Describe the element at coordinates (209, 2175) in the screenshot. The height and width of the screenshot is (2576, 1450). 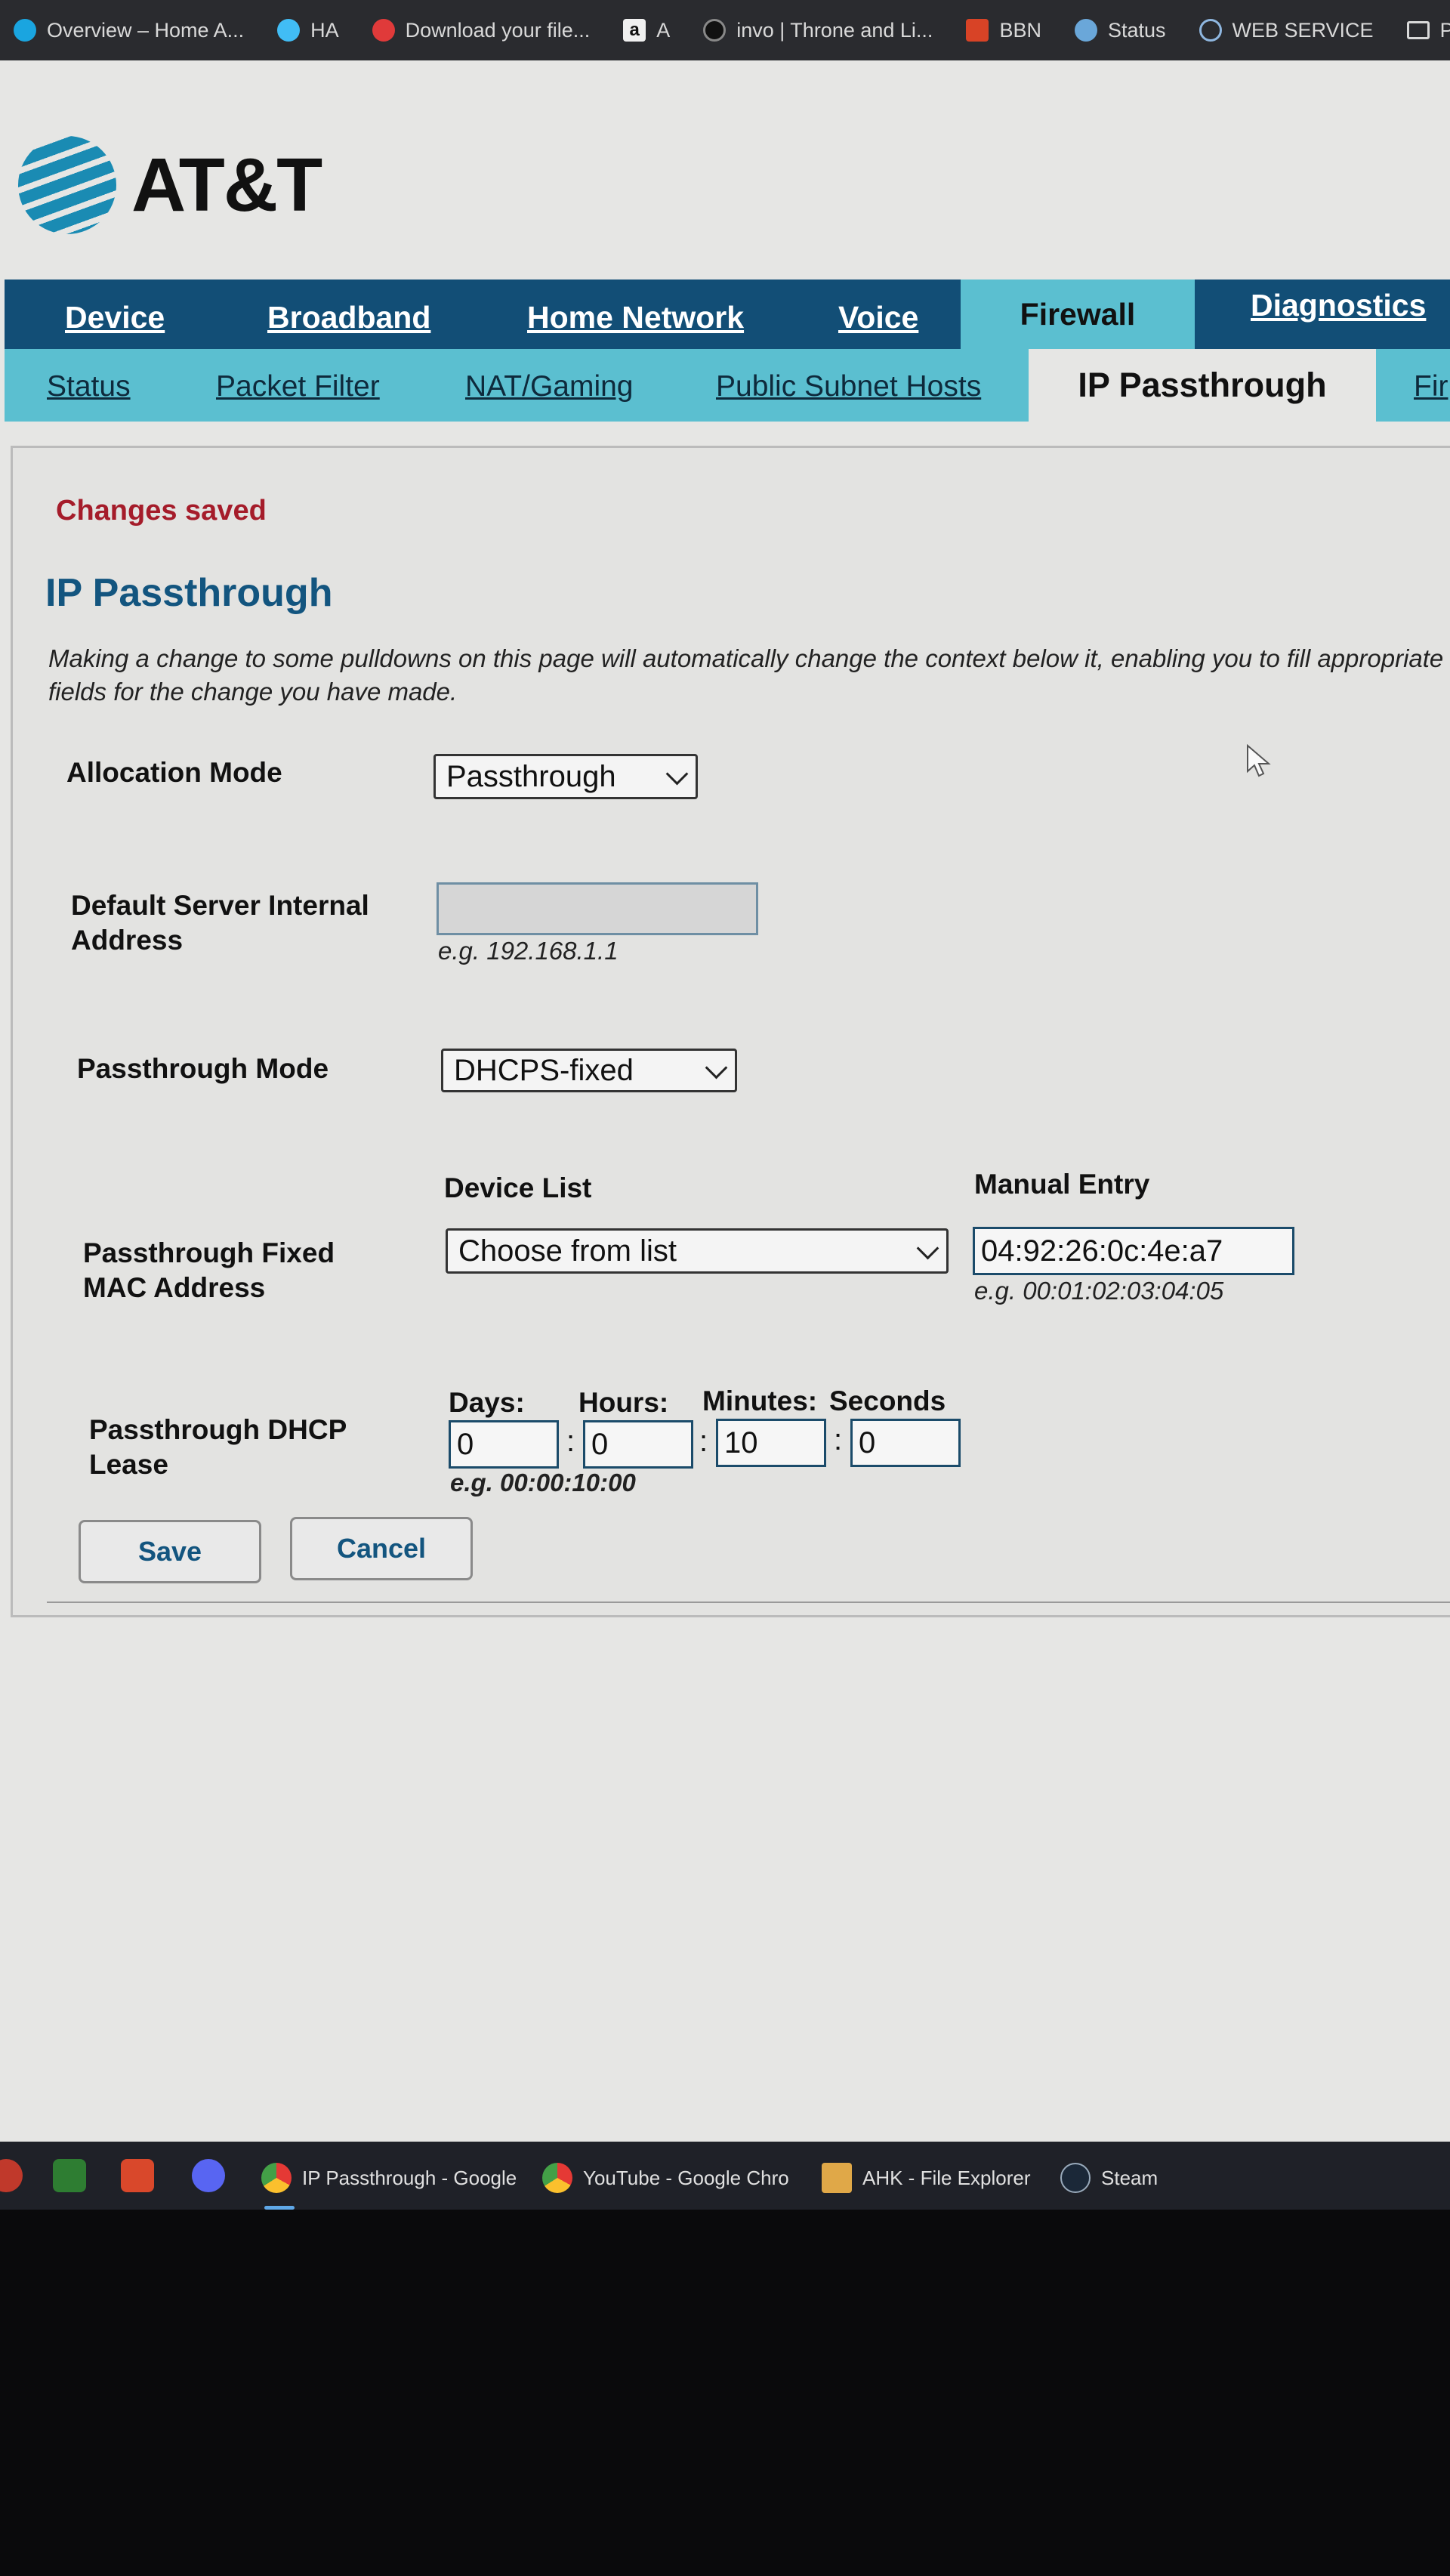
I see `discord-icon` at that location.